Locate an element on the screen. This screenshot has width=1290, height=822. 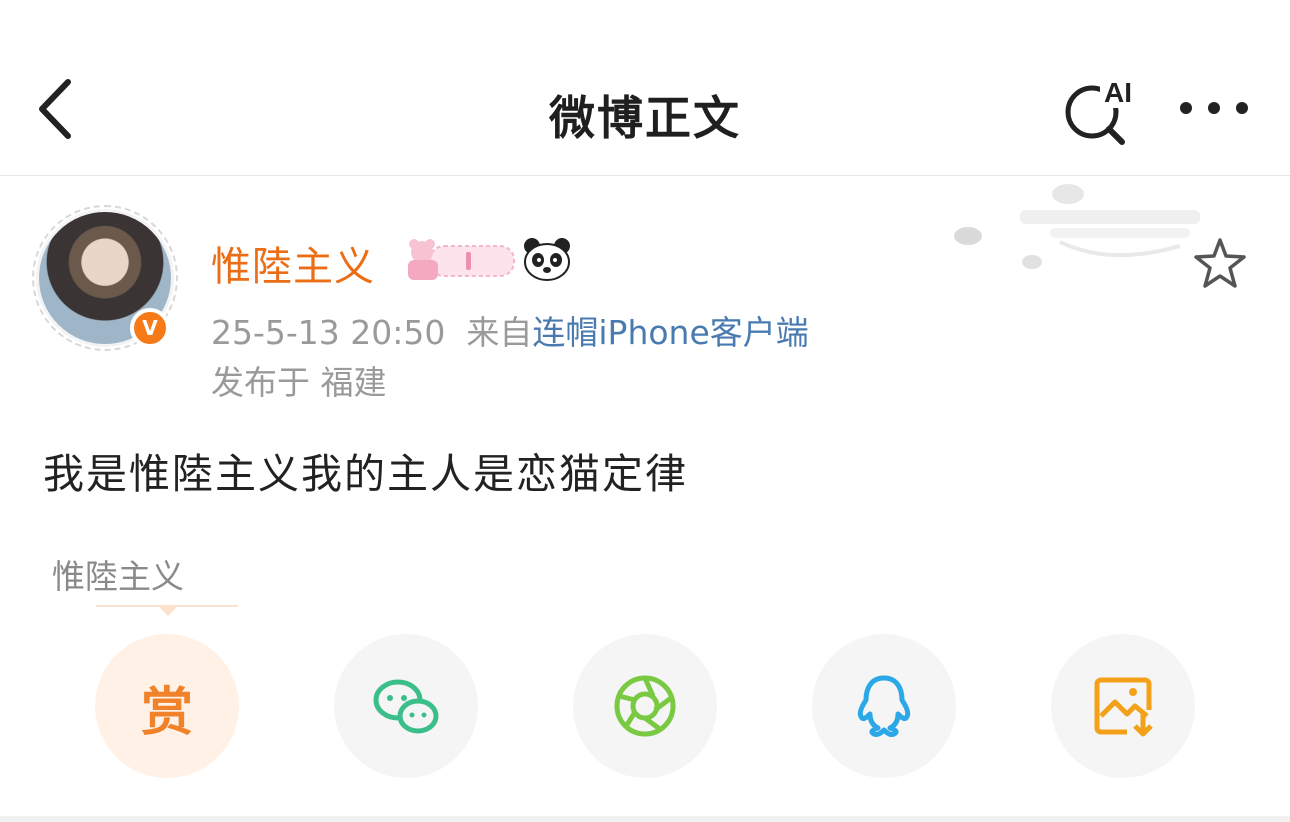
decorative-card-background is located at coordinates (1075, 238).